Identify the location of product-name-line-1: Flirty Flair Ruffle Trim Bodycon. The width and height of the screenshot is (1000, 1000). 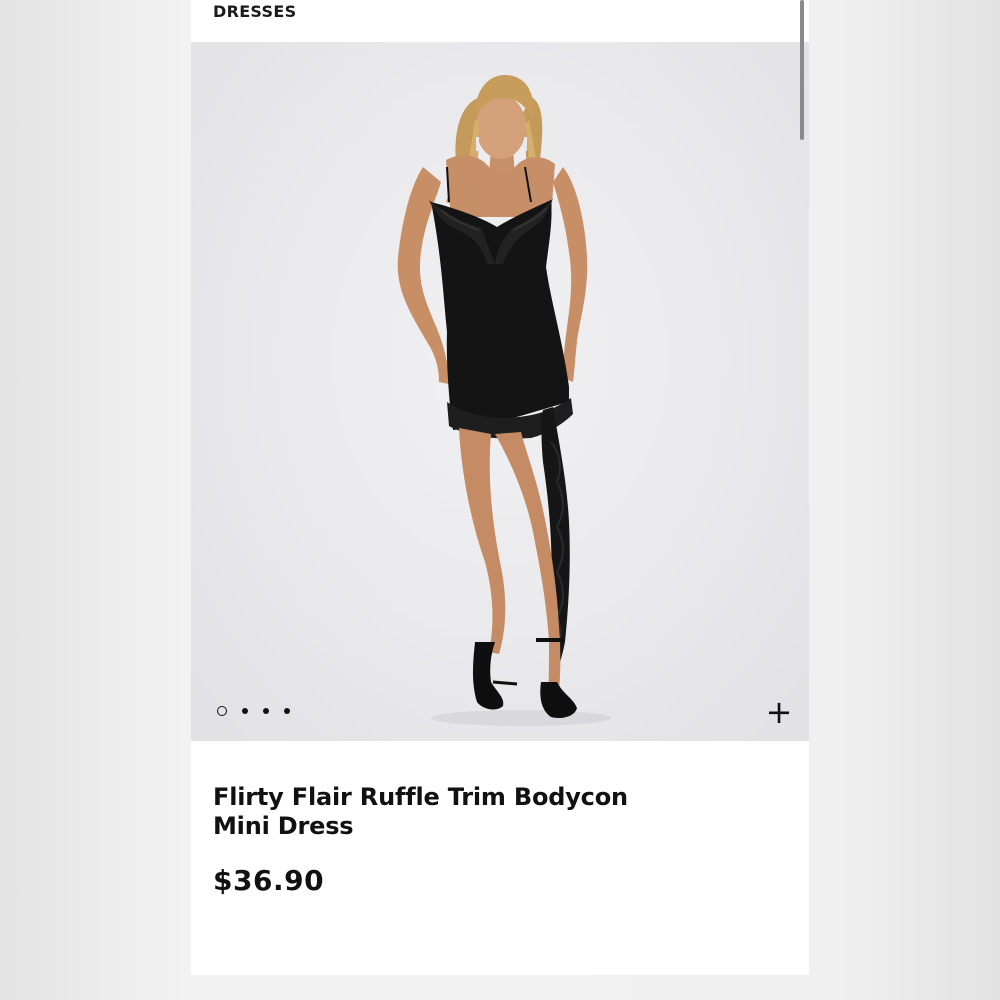
(420, 797).